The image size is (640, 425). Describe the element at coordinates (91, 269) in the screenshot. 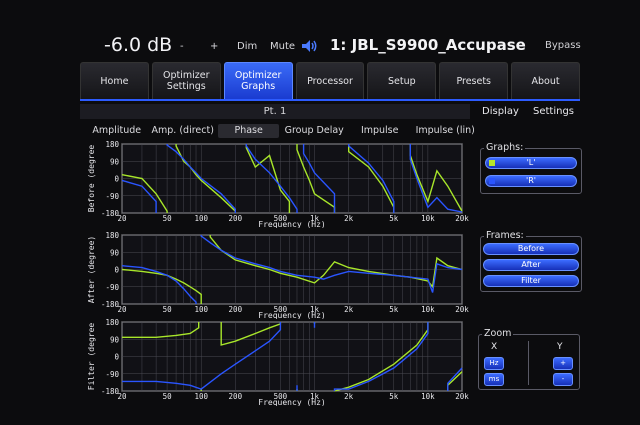

I see `y-axis-label: After (degree)` at that location.